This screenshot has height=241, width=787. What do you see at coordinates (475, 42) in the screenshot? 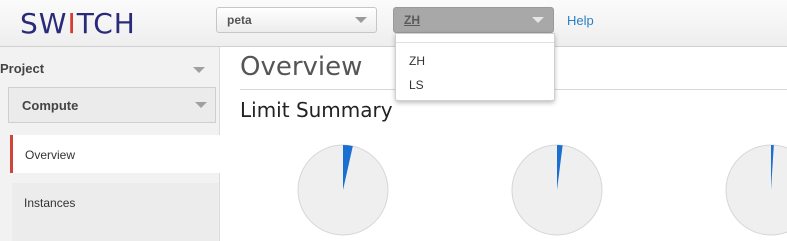
I see `dropdown-divider` at bounding box center [475, 42].